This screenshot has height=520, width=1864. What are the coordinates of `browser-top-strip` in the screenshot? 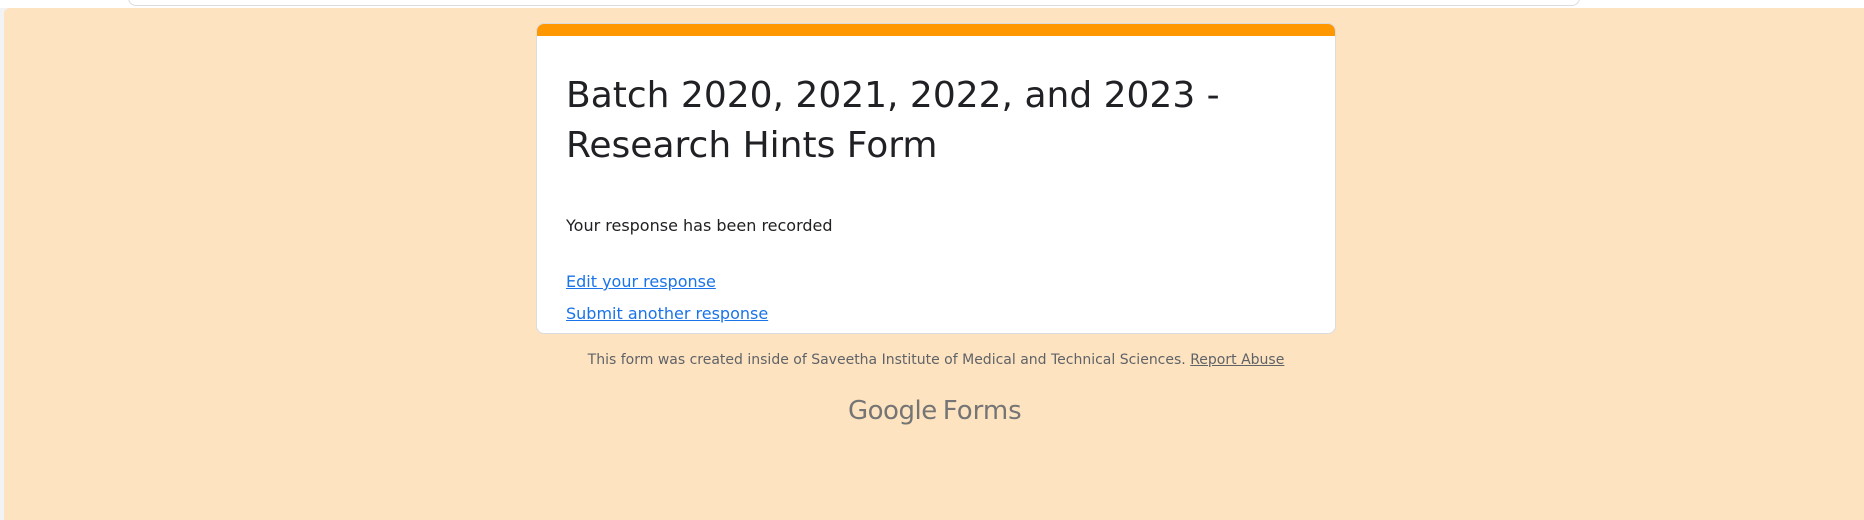 It's located at (932, 4).